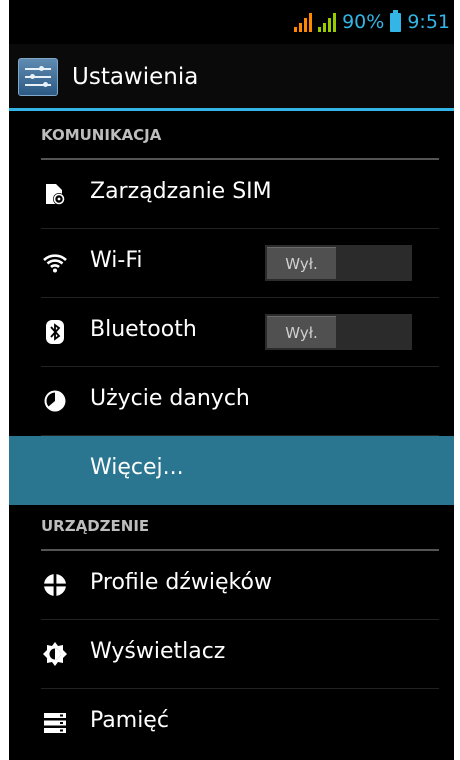  What do you see at coordinates (396, 20) in the screenshot?
I see `battery-icon` at bounding box center [396, 20].